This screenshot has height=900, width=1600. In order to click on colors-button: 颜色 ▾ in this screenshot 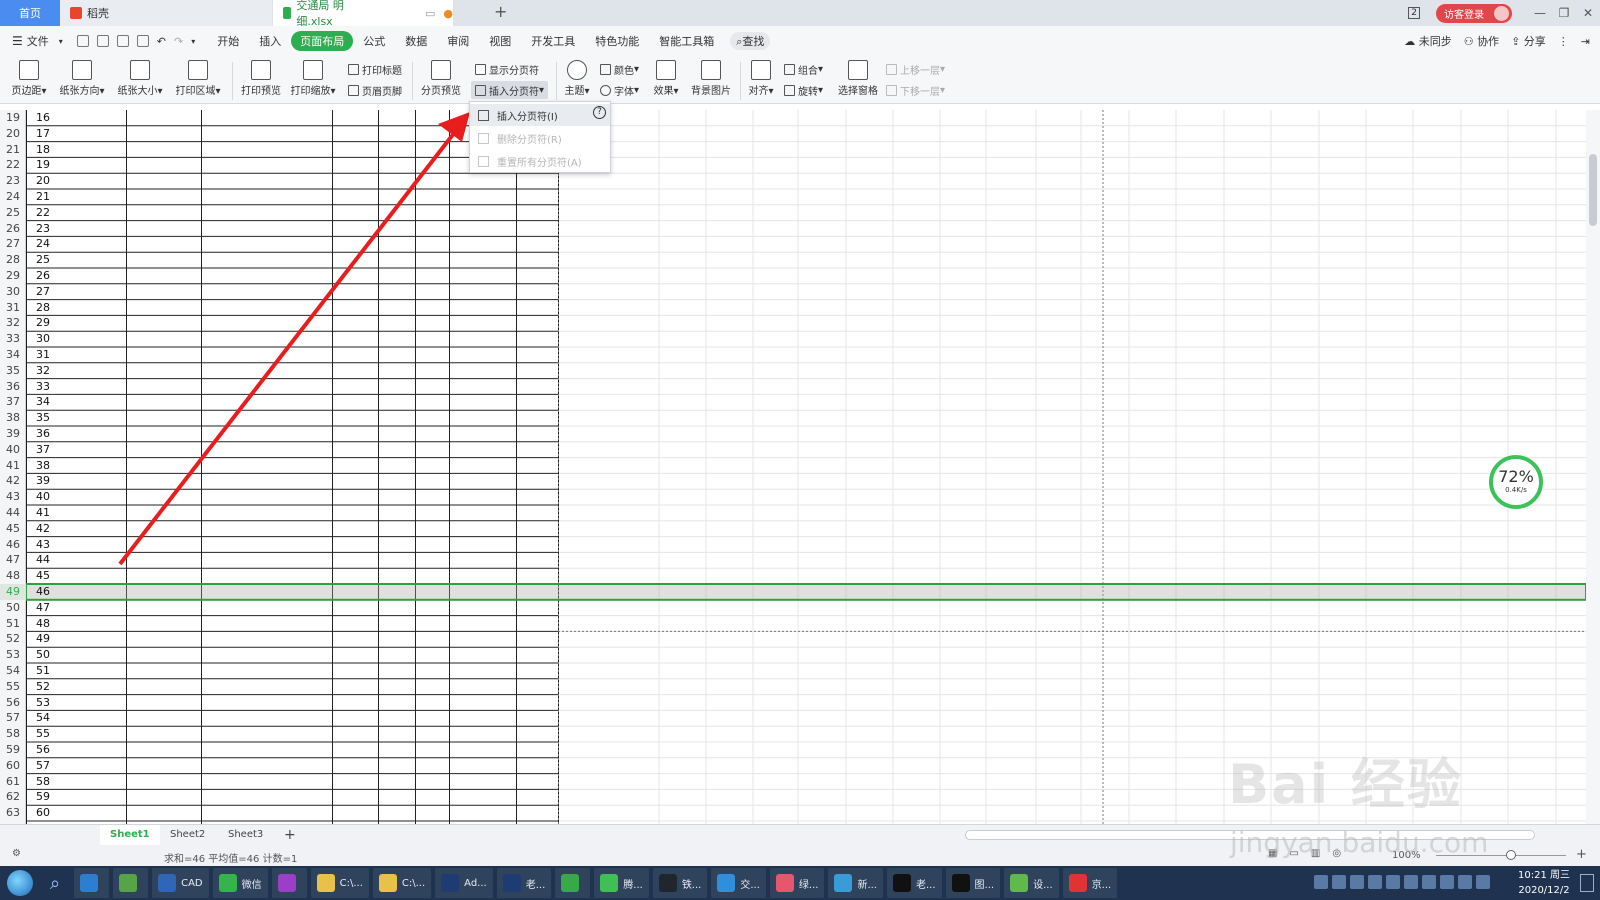, I will do `click(619, 69)`.